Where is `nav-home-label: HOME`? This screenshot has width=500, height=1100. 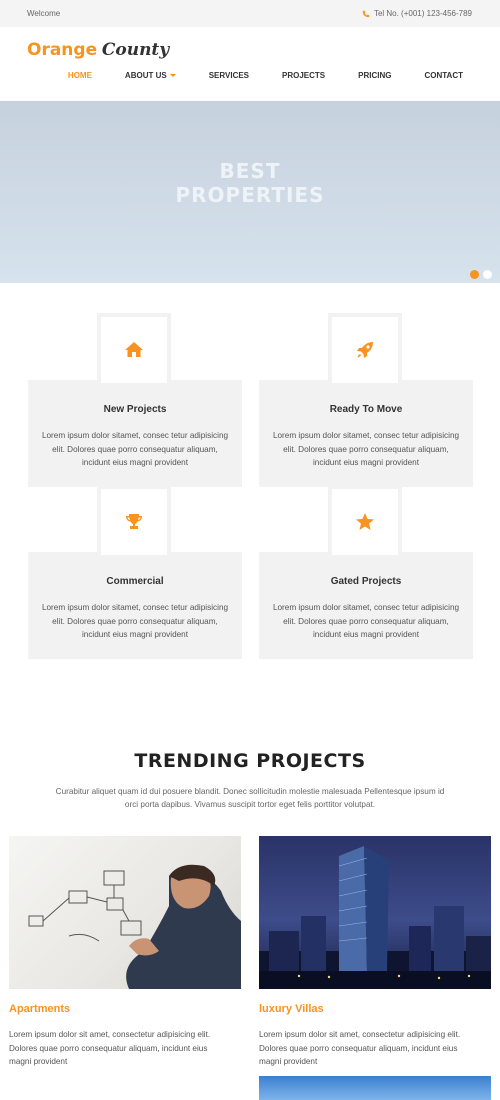
nav-home-label: HOME is located at coordinates (79, 75).